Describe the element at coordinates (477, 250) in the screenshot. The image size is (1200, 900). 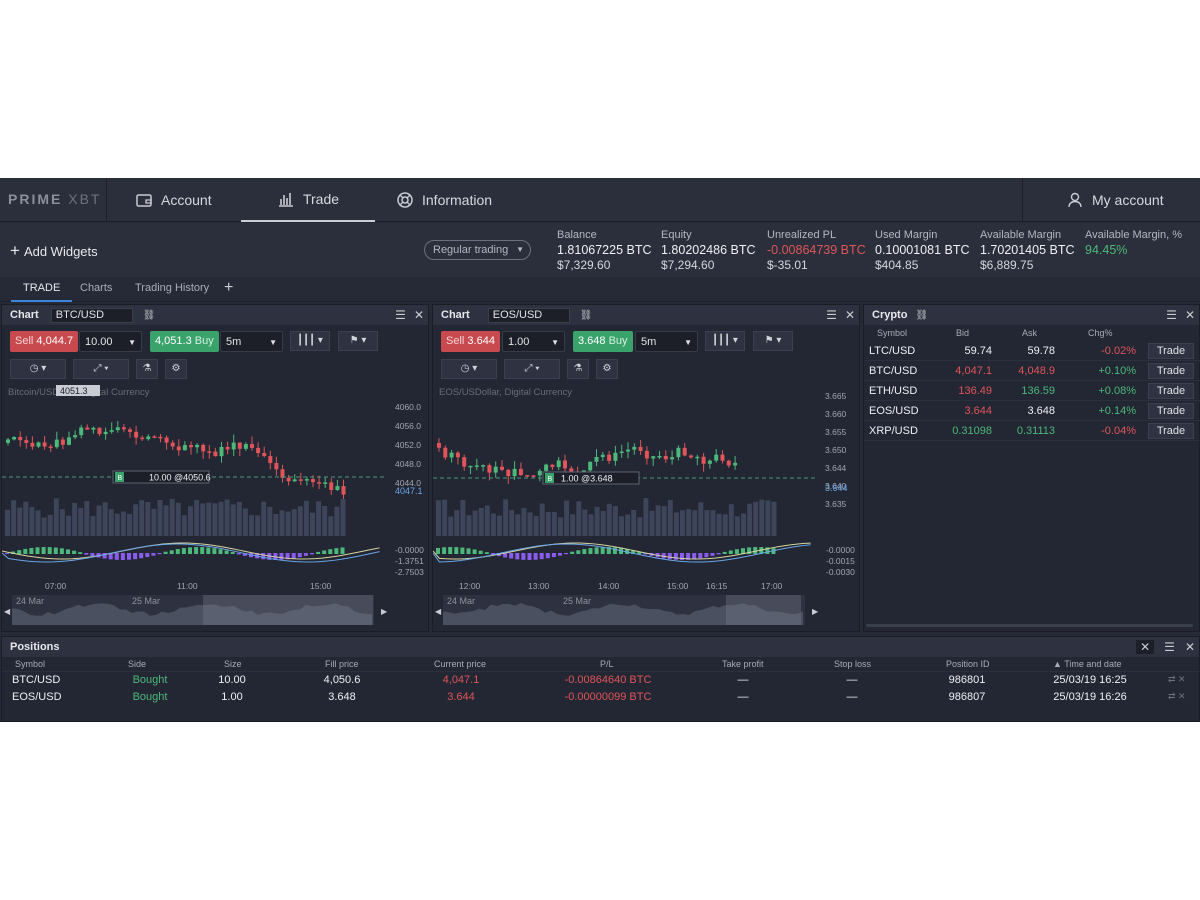
I see `trading-mode-select: Regular trading ▼` at that location.